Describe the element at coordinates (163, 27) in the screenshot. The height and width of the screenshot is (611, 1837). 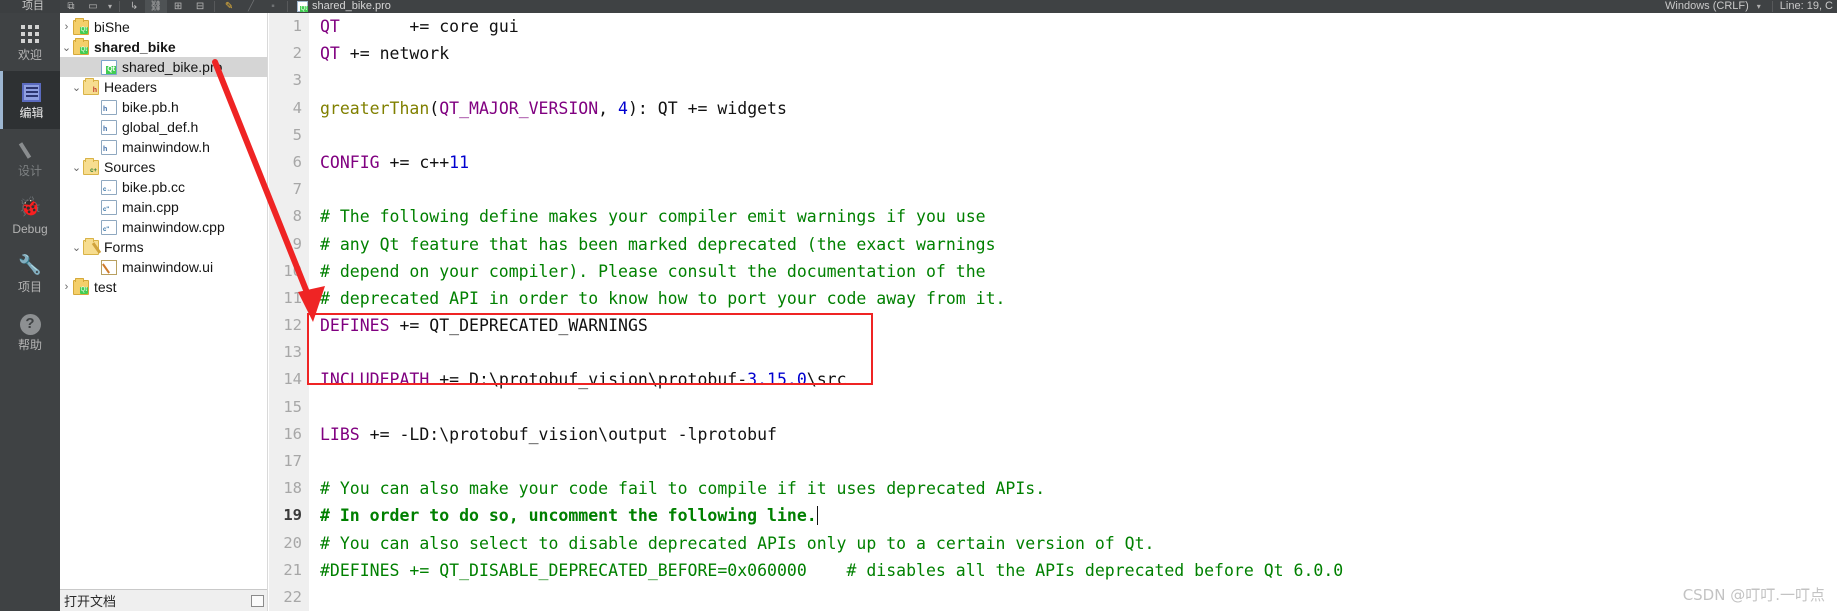
I see `tree-item-bishe: › biShe` at that location.